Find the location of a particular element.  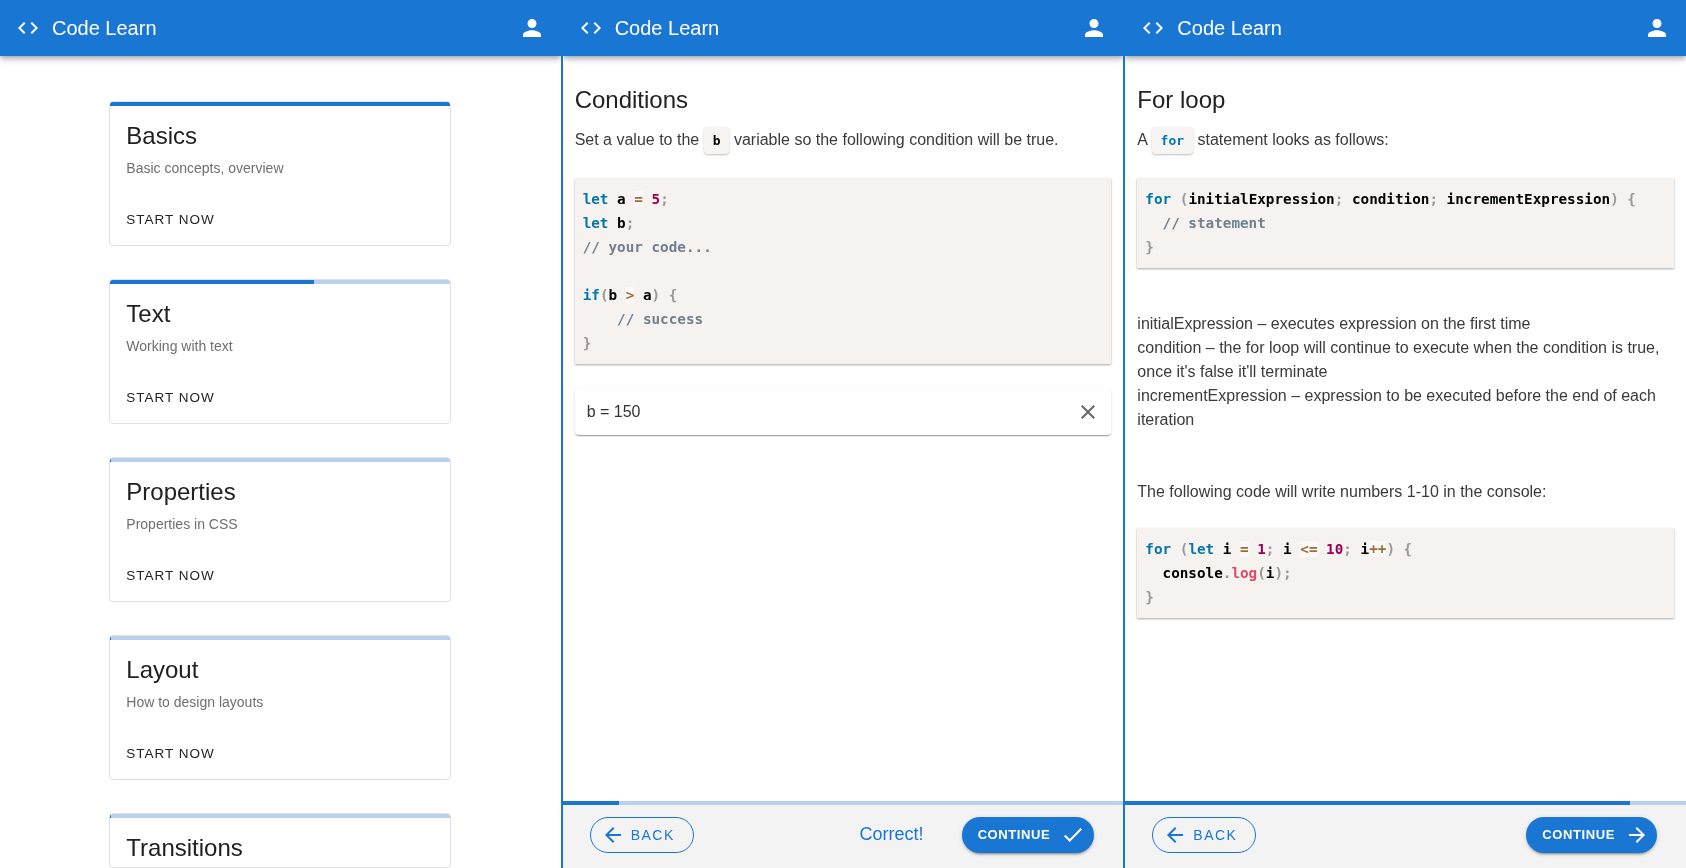

definition-text: initialExpression – executes expression on the first time is located at coordinates (1334, 324).